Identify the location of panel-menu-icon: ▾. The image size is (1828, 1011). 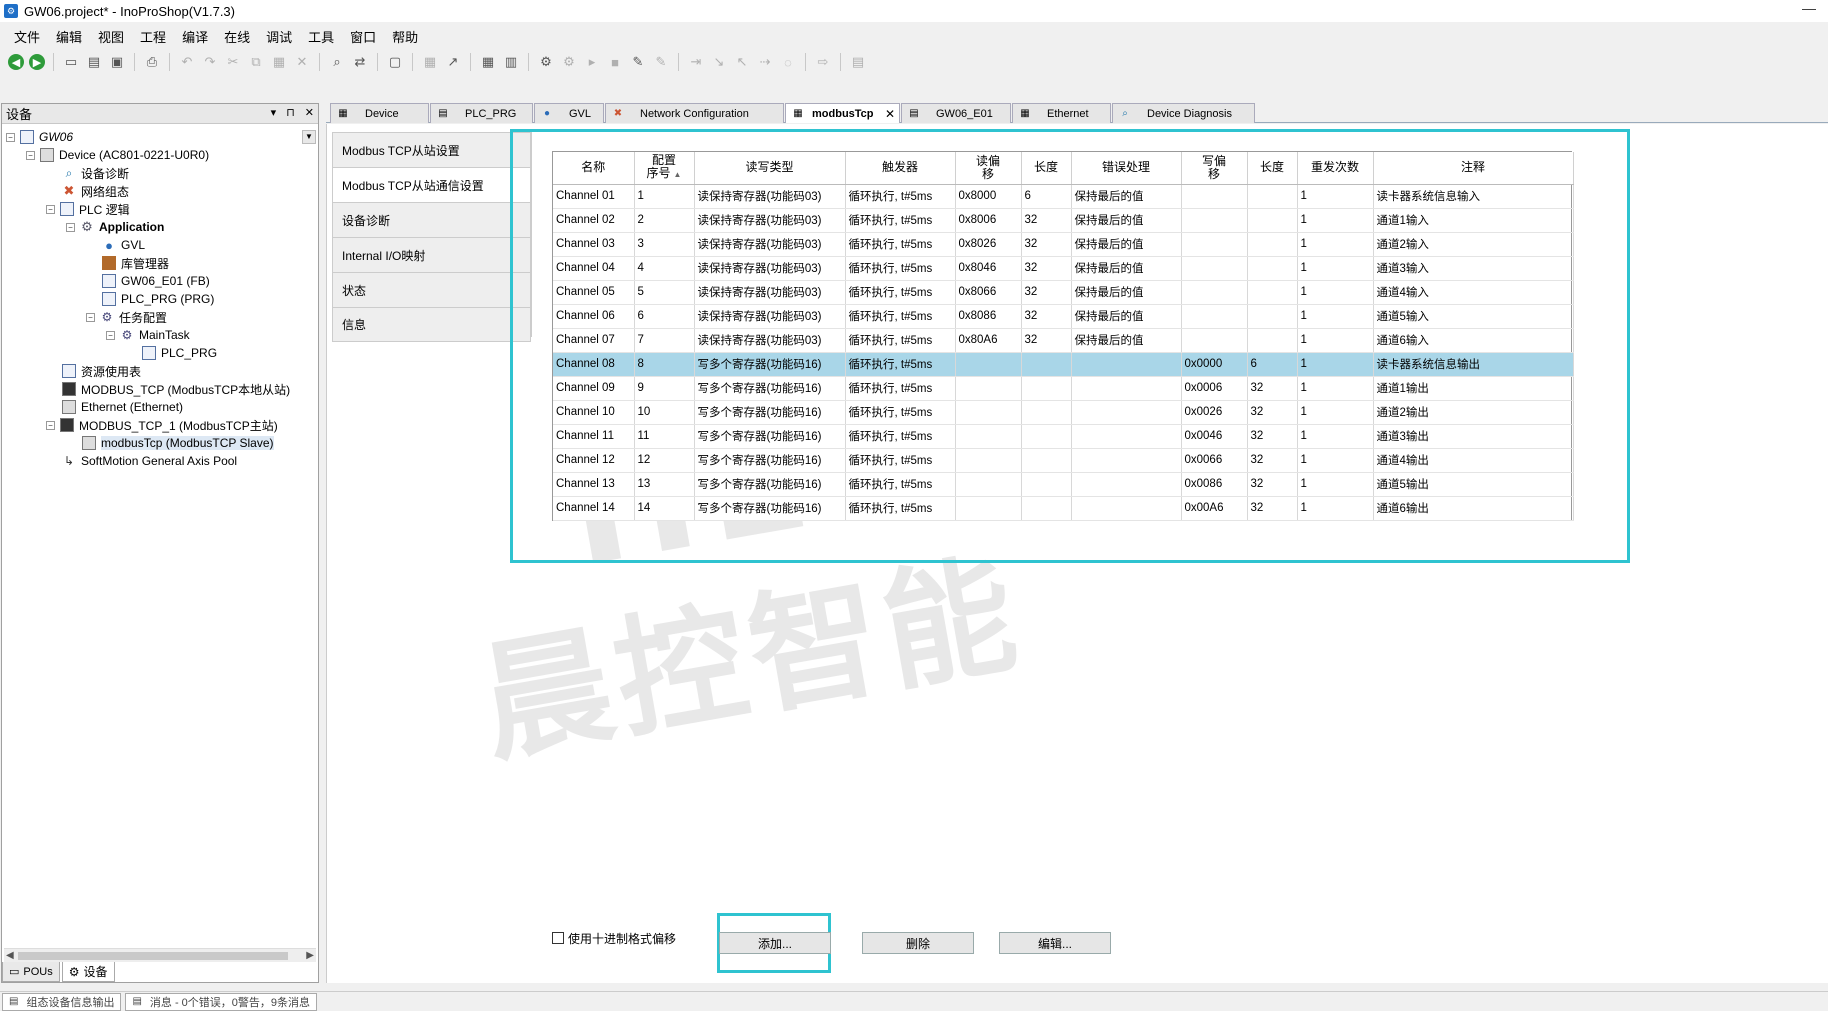
(274, 112).